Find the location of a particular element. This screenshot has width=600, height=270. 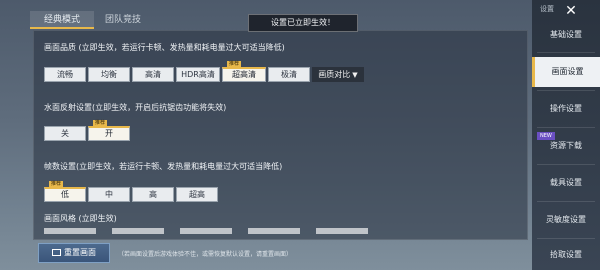

water-option-off: 关 is located at coordinates (65, 133).